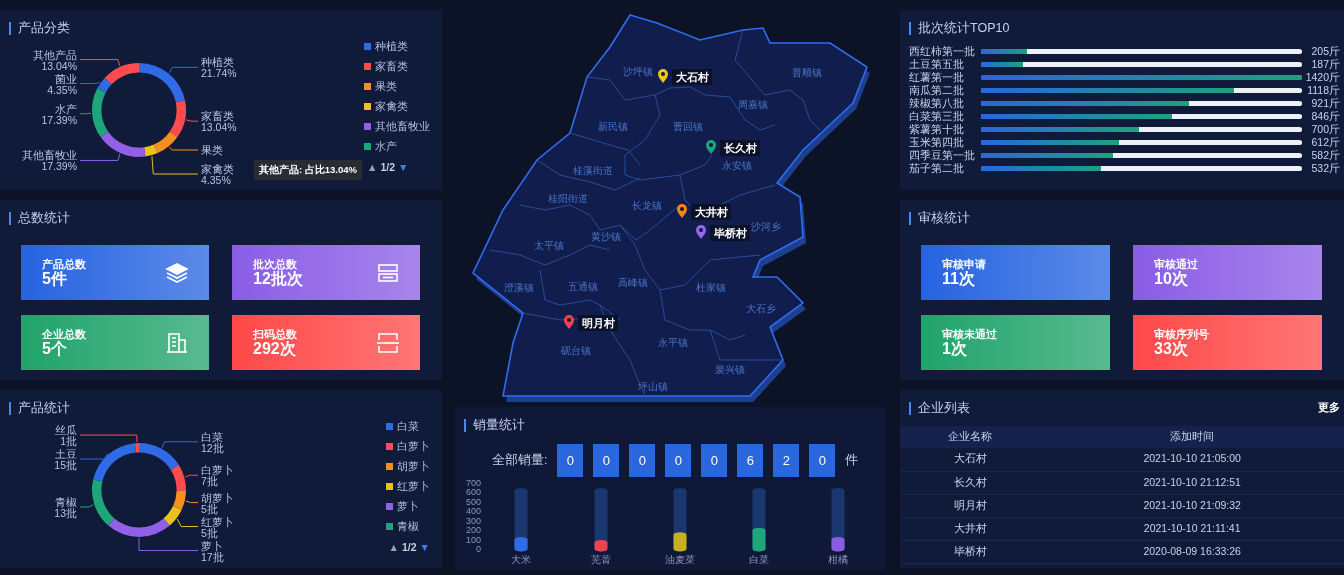 Image resolution: width=1344 pixels, height=575 pixels. What do you see at coordinates (1329, 408) in the screenshot?
I see `more-link: 更多` at bounding box center [1329, 408].